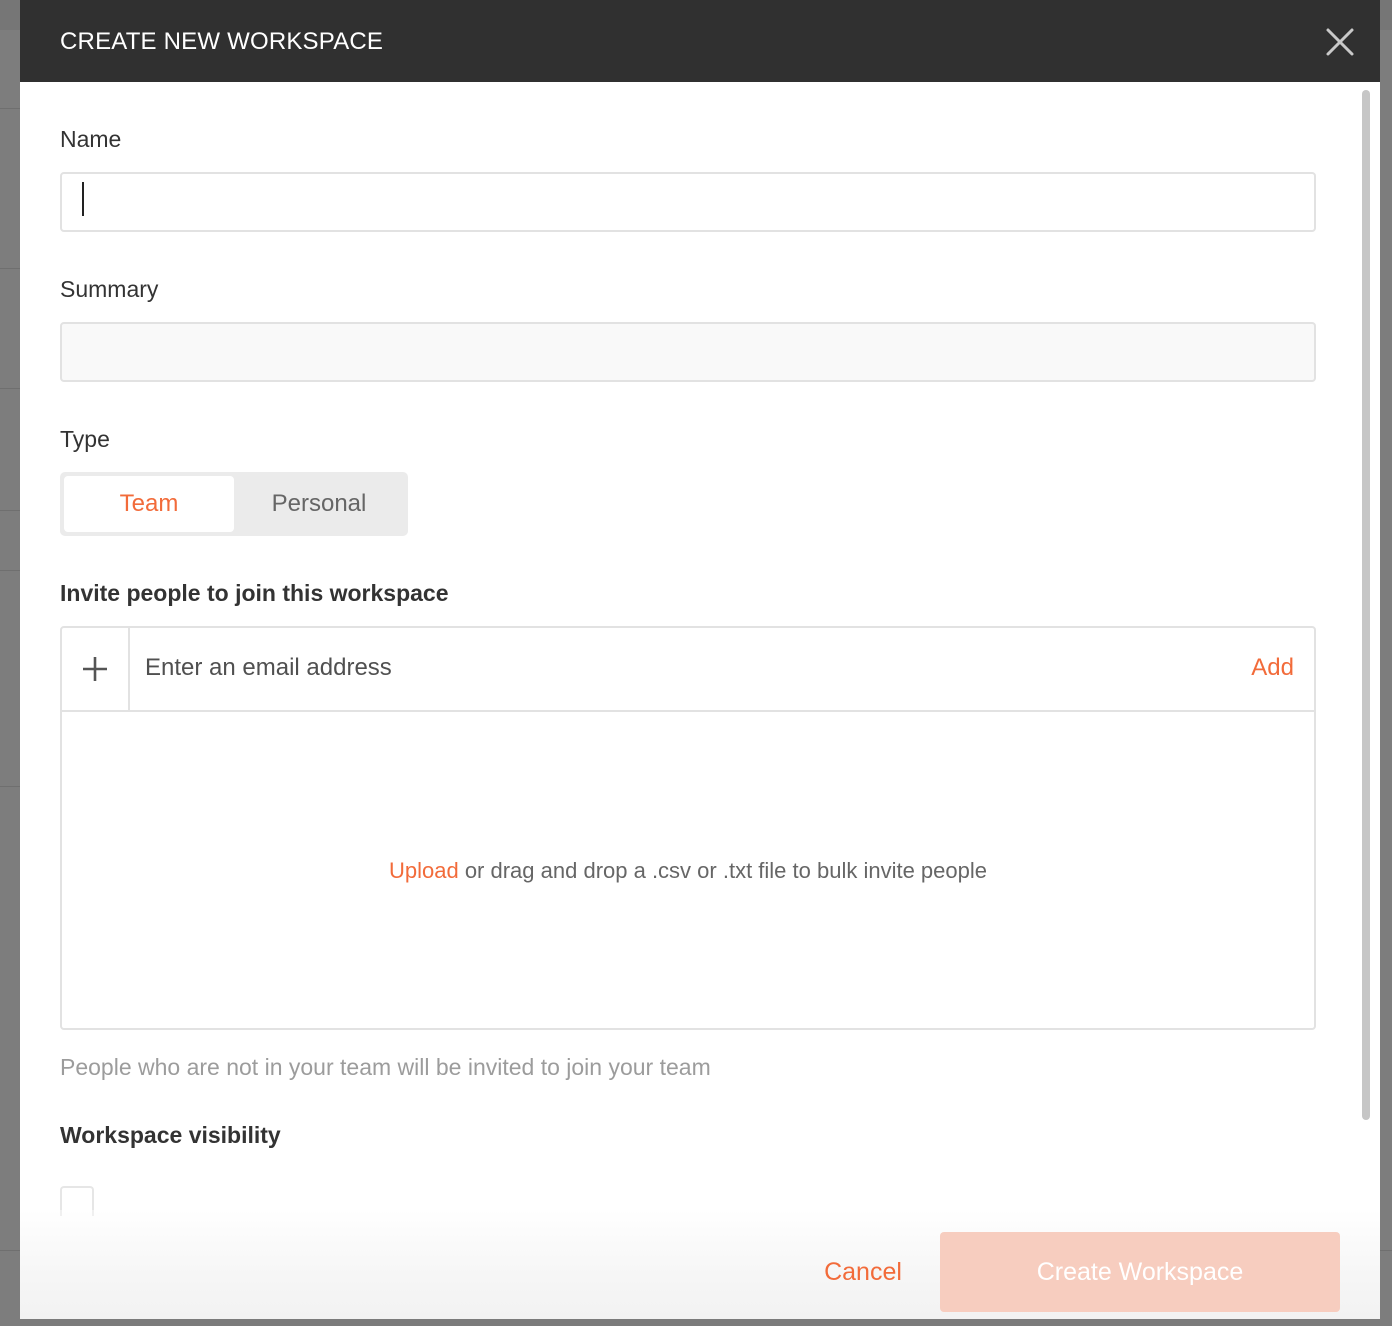 The height and width of the screenshot is (1326, 1392). Describe the element at coordinates (96, 669) in the screenshot. I see `plus-icon` at that location.